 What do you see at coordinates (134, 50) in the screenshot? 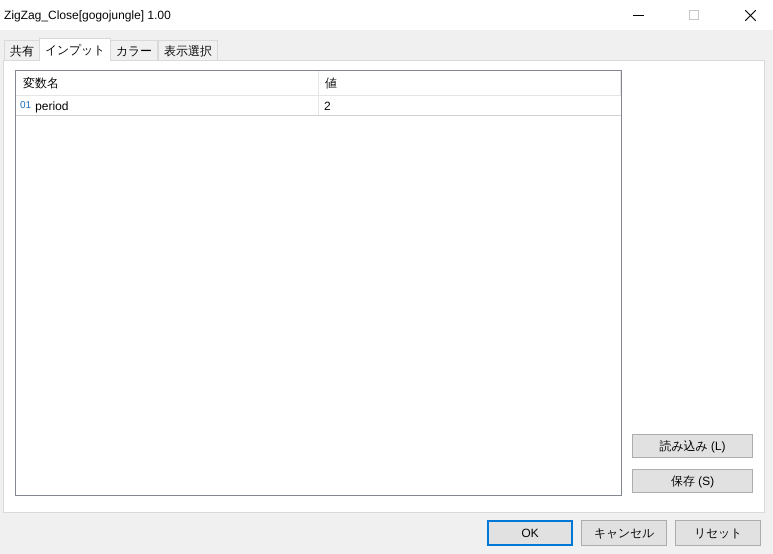
I see `tab: カラー` at bounding box center [134, 50].